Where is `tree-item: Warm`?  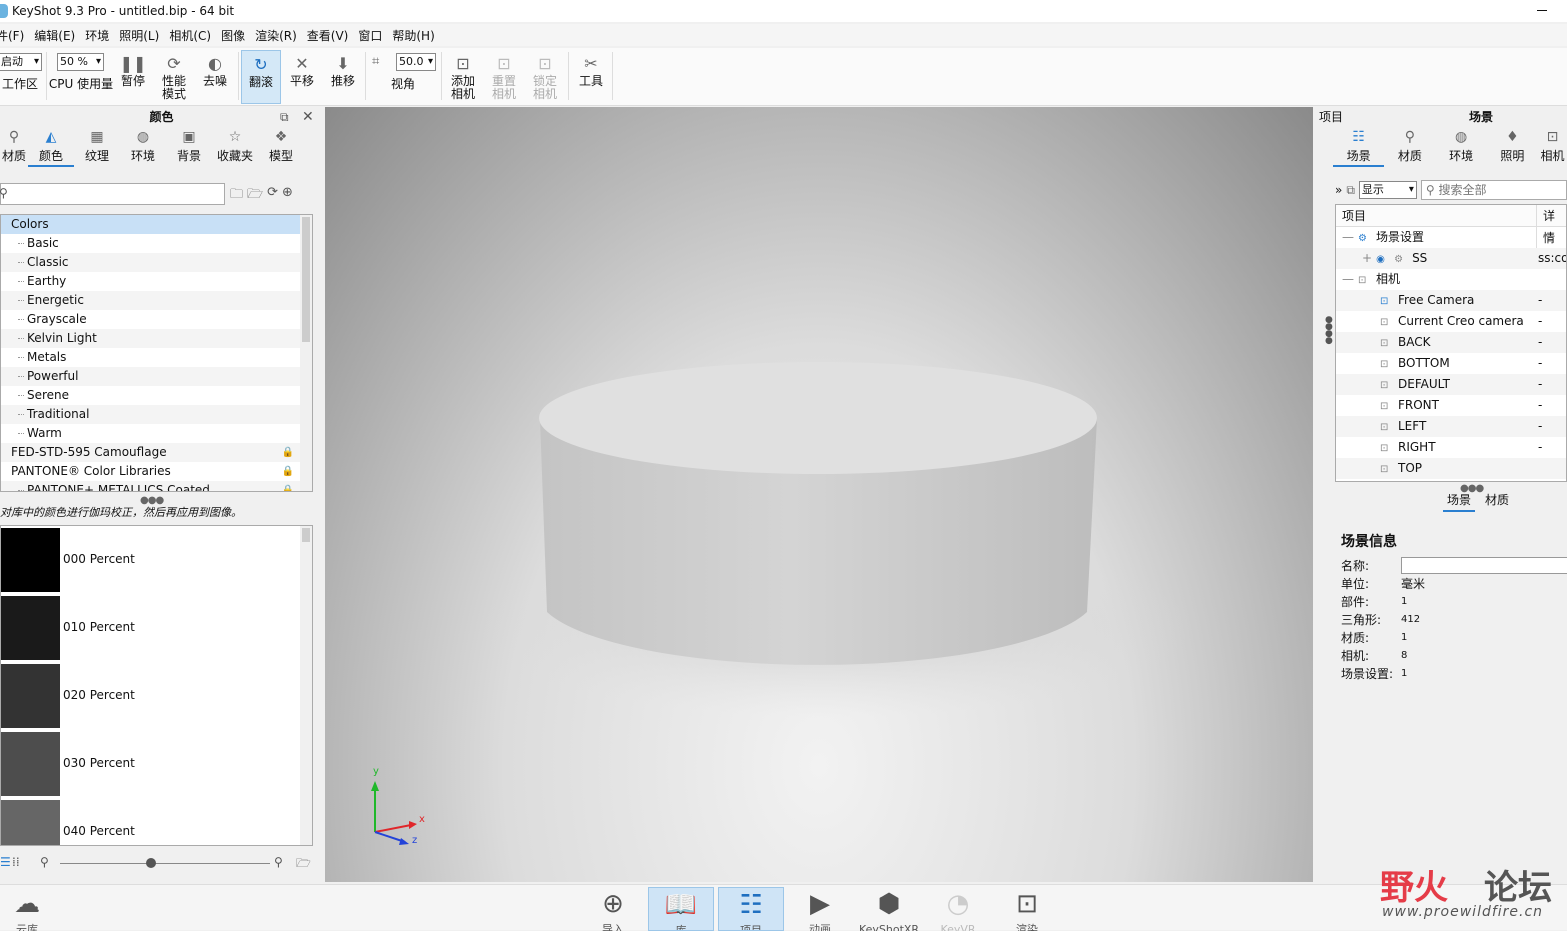 tree-item: Warm is located at coordinates (156, 433).